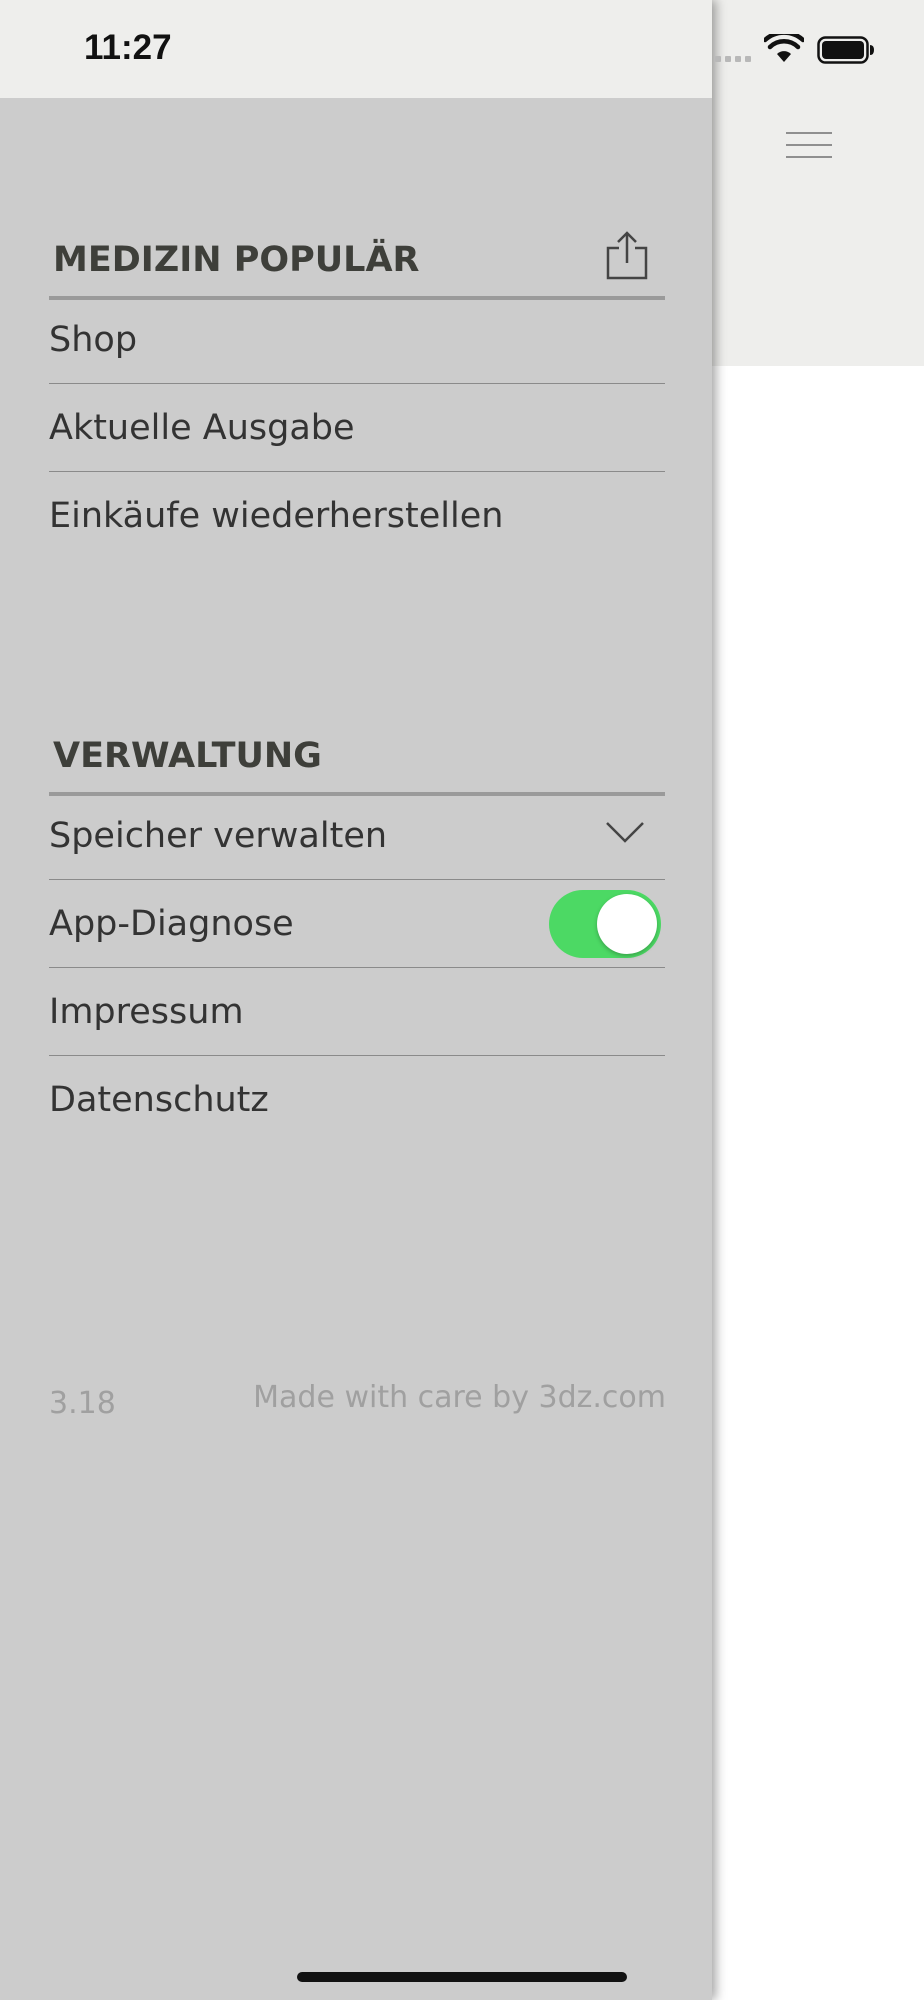 The width and height of the screenshot is (924, 2000). Describe the element at coordinates (627, 924) in the screenshot. I see `toggle-knob` at that location.